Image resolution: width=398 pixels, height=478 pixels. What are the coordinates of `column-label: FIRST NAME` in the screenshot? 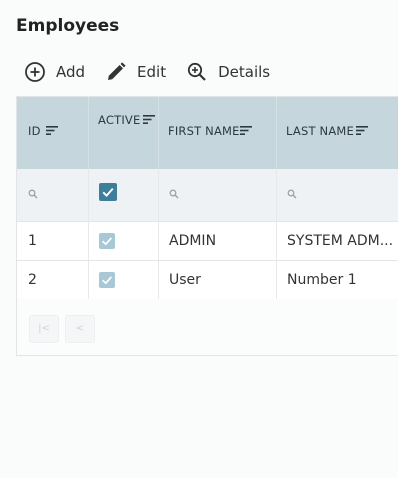 It's located at (204, 131).